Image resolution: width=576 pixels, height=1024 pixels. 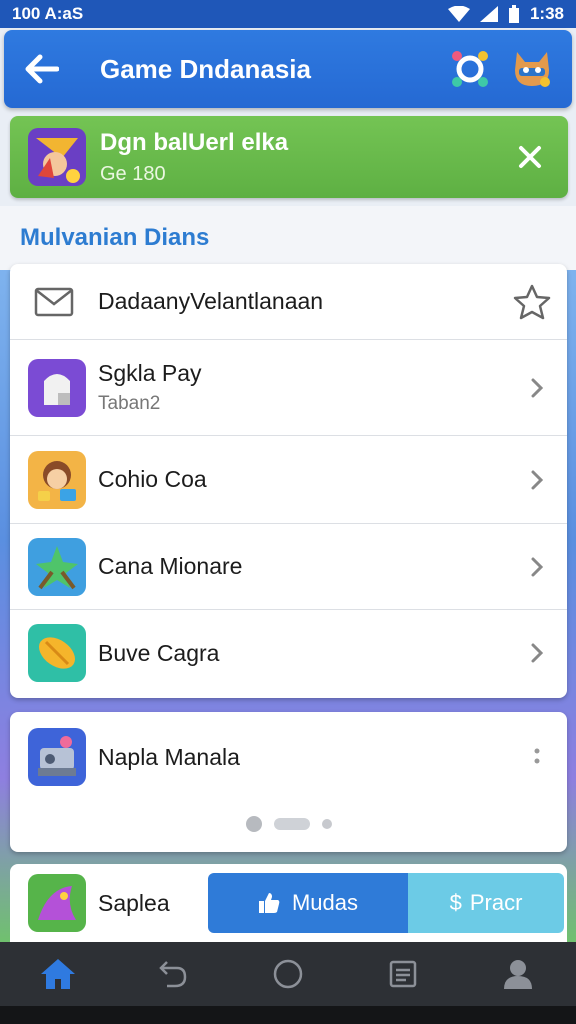 I want to click on pracr-button: $ Pracr, so click(x=486, y=903).